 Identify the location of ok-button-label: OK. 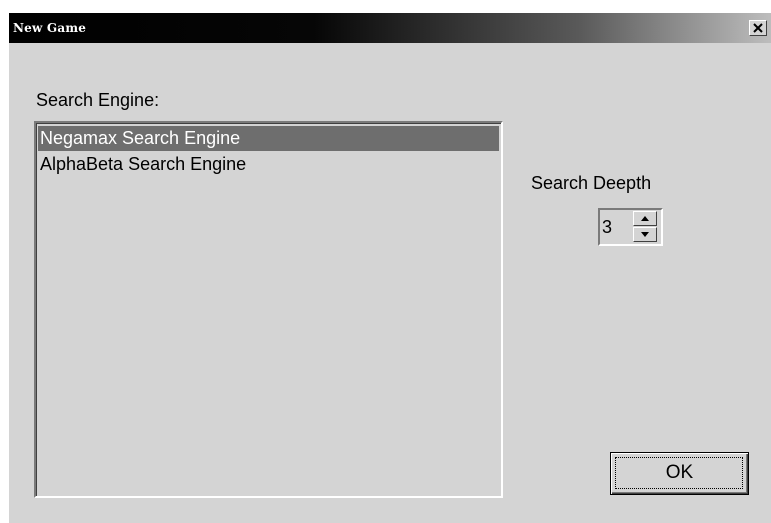
(679, 472).